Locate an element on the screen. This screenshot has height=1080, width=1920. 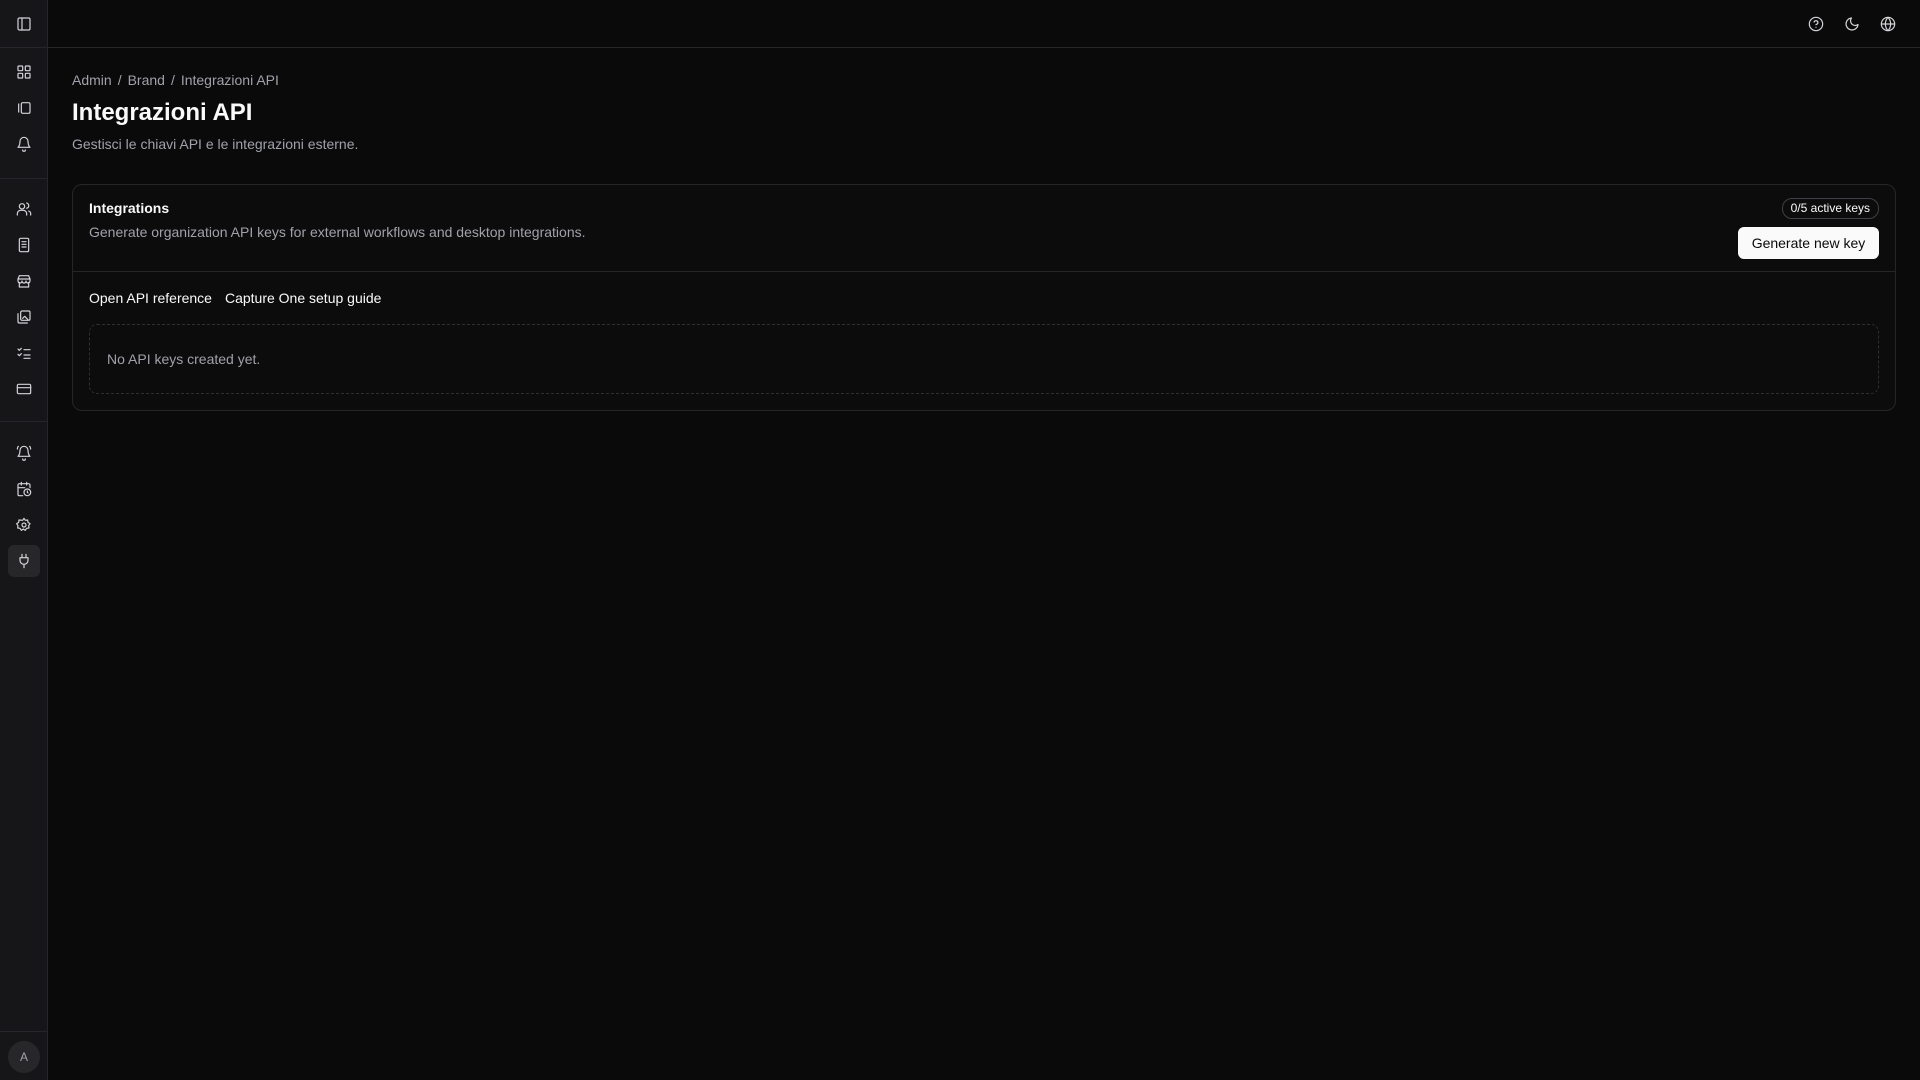
generate-new-key-button: Generate new key is located at coordinates (1808, 243).